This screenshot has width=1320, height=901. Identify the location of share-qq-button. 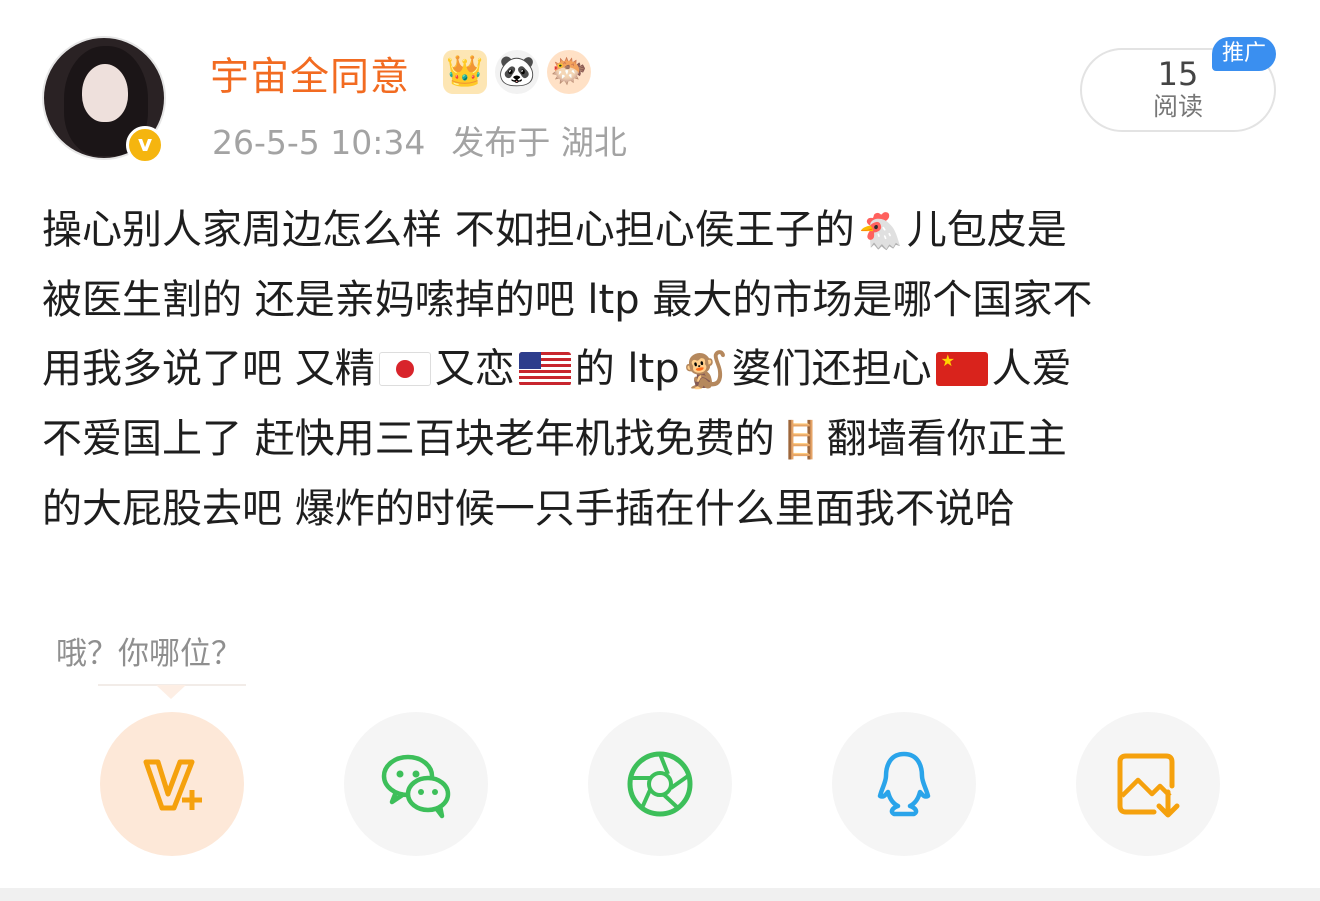
(904, 784).